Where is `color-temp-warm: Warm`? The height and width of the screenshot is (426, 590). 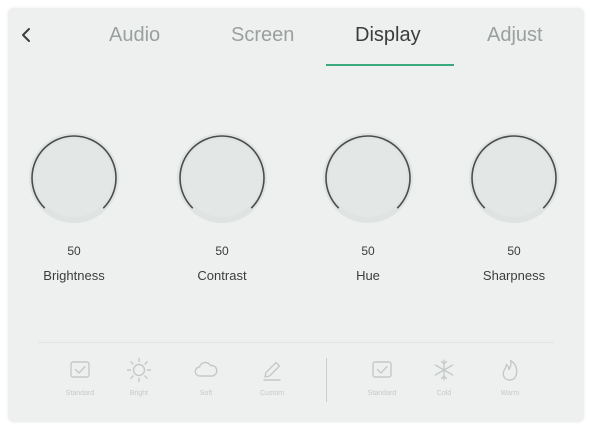
color-temp-warm: Warm is located at coordinates (510, 380).